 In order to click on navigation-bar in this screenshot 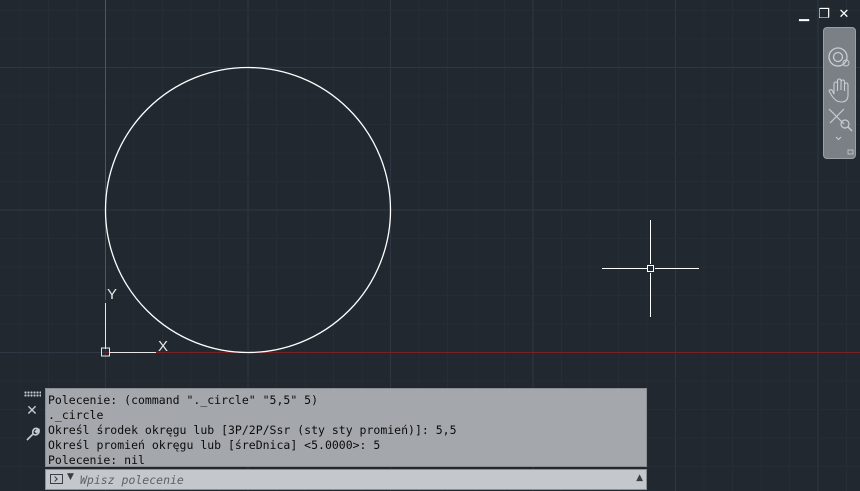, I will do `click(839, 93)`.